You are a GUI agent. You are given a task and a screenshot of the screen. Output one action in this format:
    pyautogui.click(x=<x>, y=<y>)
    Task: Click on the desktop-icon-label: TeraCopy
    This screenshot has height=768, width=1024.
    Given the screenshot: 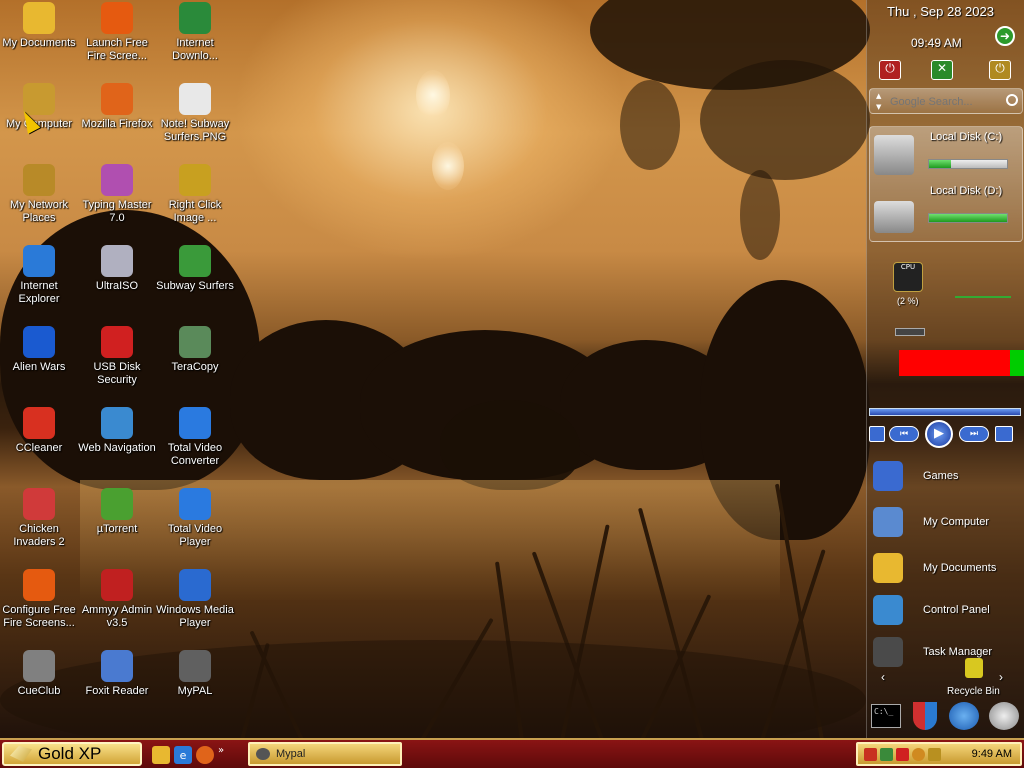 What is the action you would take?
    pyautogui.click(x=195, y=367)
    